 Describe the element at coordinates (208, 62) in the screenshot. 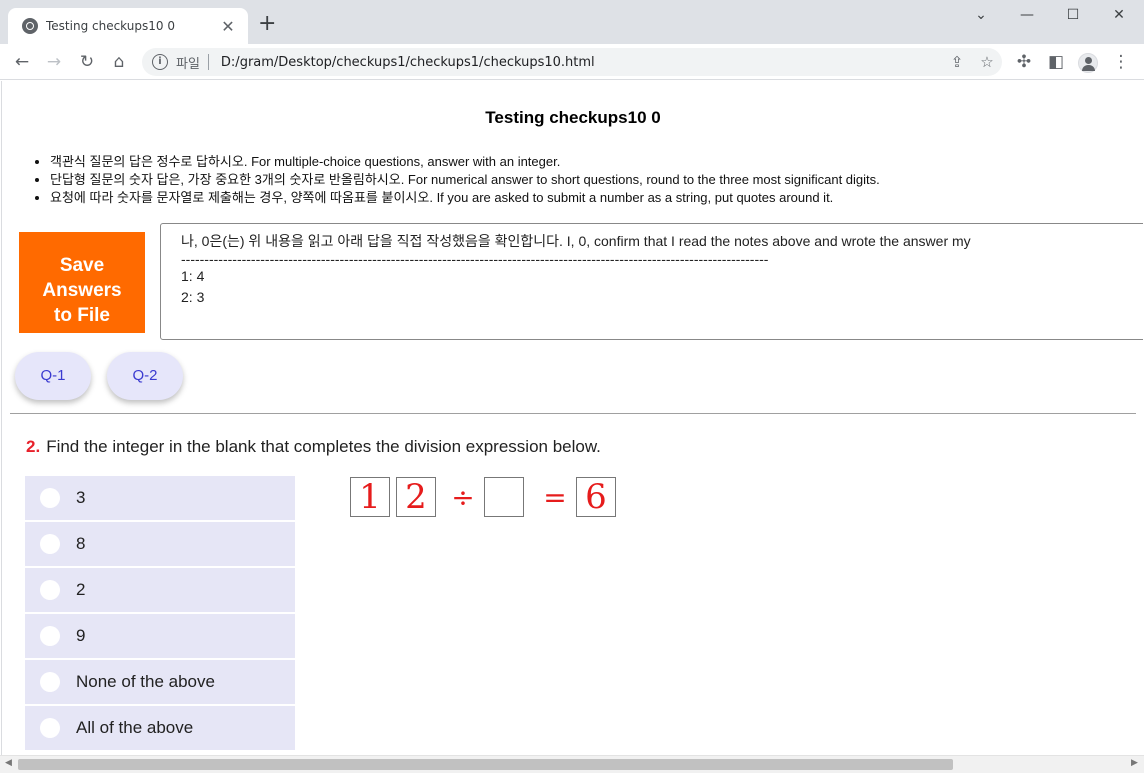

I see `omnibox-divider` at that location.